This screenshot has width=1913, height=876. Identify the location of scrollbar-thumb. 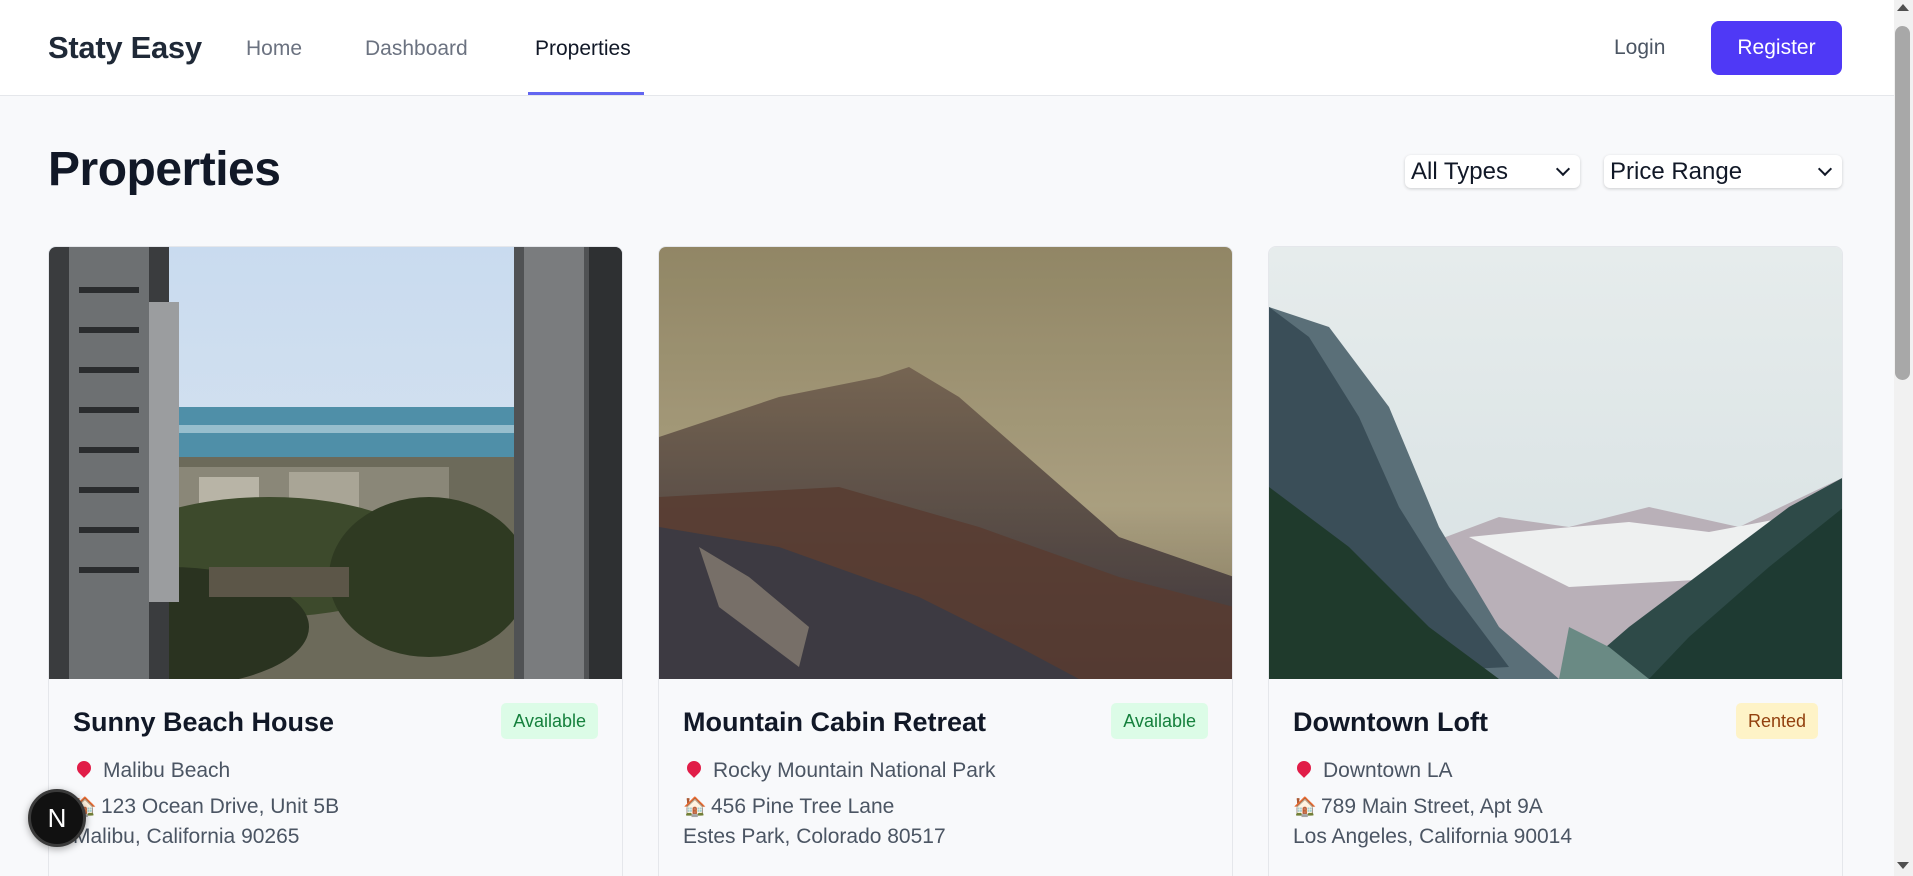
(1902, 203).